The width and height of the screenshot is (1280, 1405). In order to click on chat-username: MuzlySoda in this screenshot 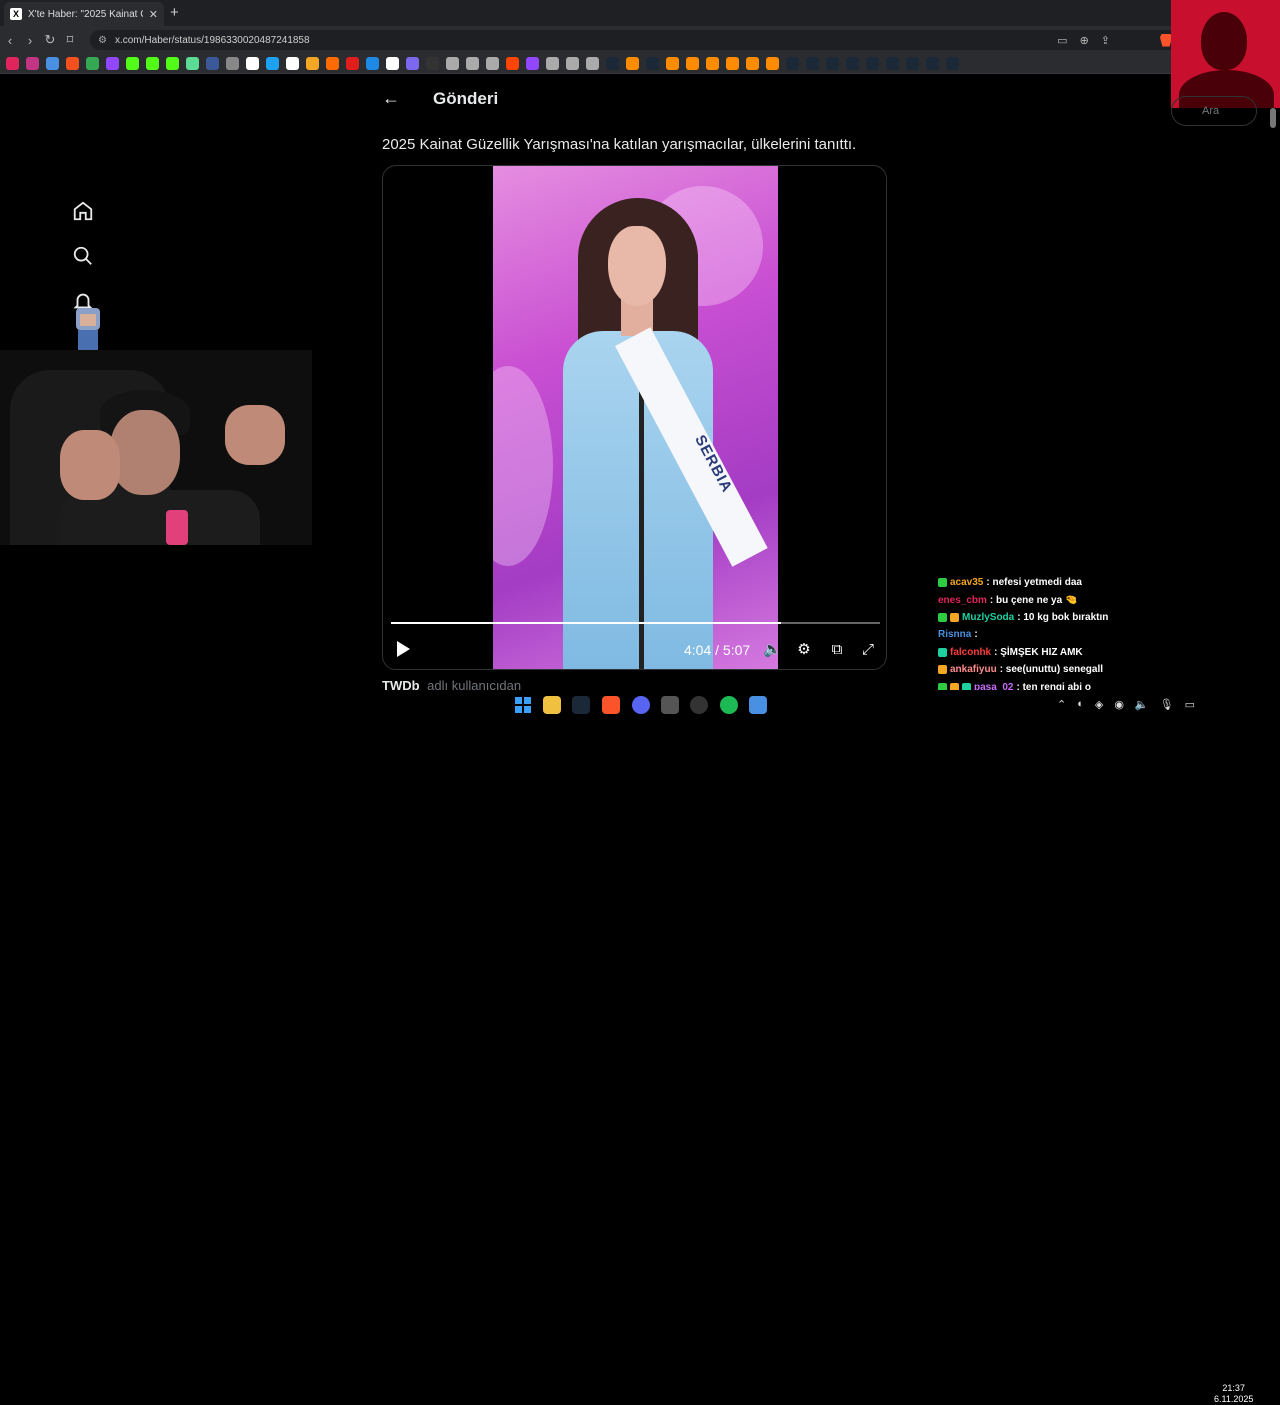, I will do `click(988, 617)`.